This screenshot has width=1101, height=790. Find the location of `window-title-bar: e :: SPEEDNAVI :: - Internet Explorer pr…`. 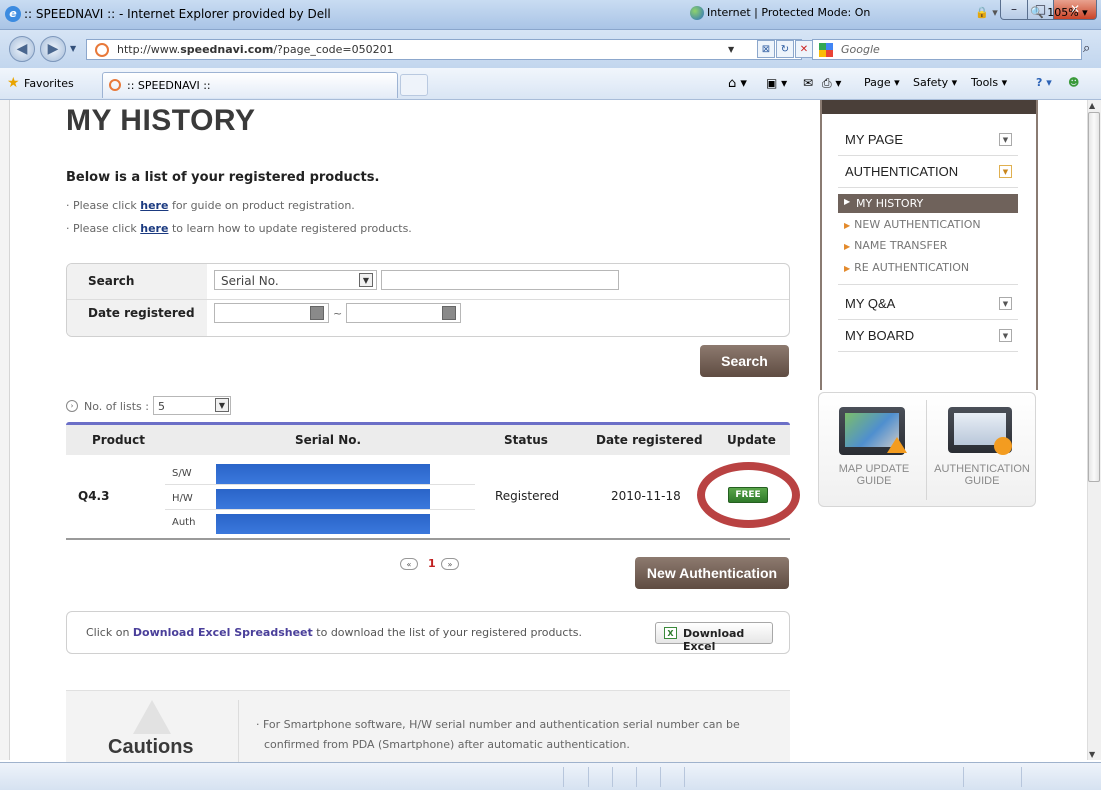

window-title-bar: e :: SPEEDNAVI :: - Internet Explorer pr… is located at coordinates (550, 15).